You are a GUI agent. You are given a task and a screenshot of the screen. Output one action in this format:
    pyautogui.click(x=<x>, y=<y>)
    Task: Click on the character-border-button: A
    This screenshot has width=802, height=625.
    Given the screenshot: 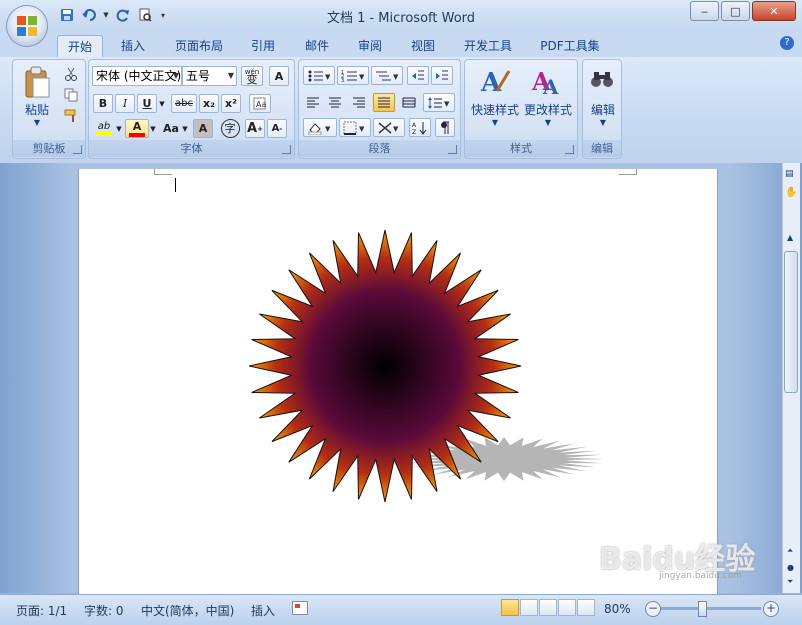 What is the action you would take?
    pyautogui.click(x=279, y=76)
    